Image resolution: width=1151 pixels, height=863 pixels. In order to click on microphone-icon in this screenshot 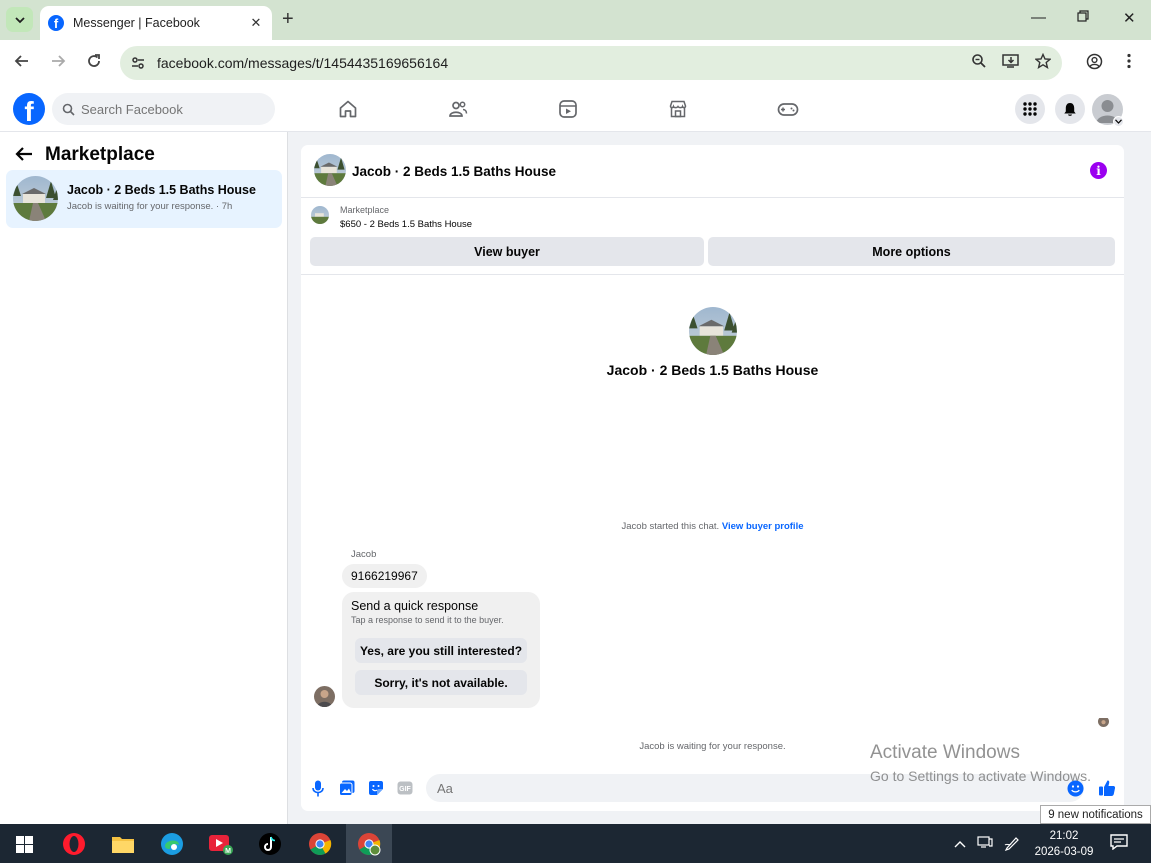, I will do `click(318, 788)`.